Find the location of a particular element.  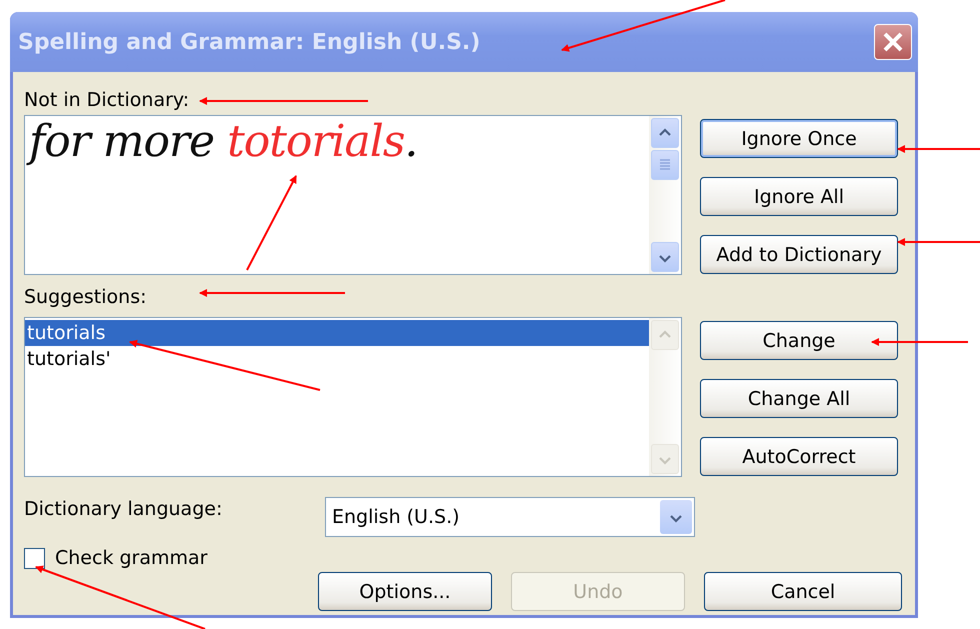

list-item: tutorials' is located at coordinates (337, 359).